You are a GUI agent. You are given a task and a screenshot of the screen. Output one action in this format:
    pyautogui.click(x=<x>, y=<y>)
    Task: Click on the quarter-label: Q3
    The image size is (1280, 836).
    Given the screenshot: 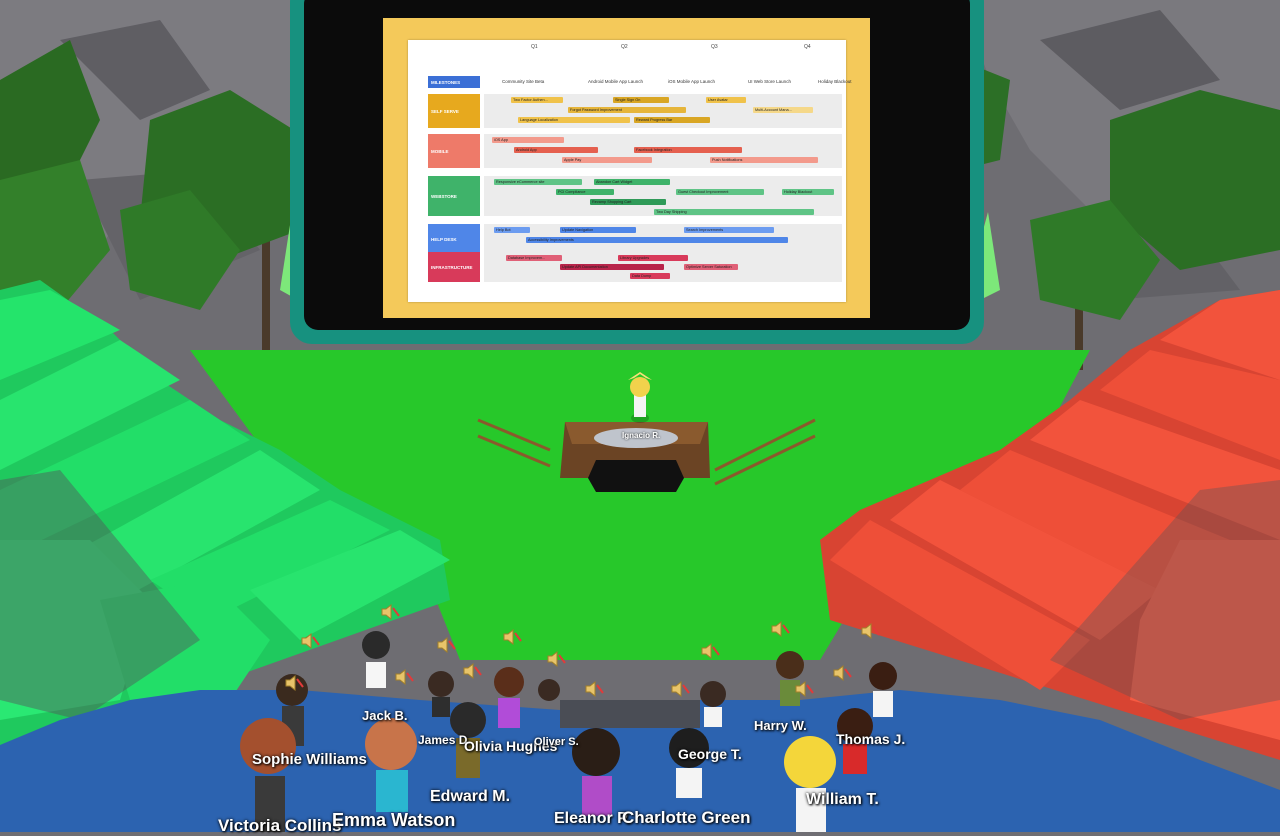 What is the action you would take?
    pyautogui.click(x=714, y=47)
    